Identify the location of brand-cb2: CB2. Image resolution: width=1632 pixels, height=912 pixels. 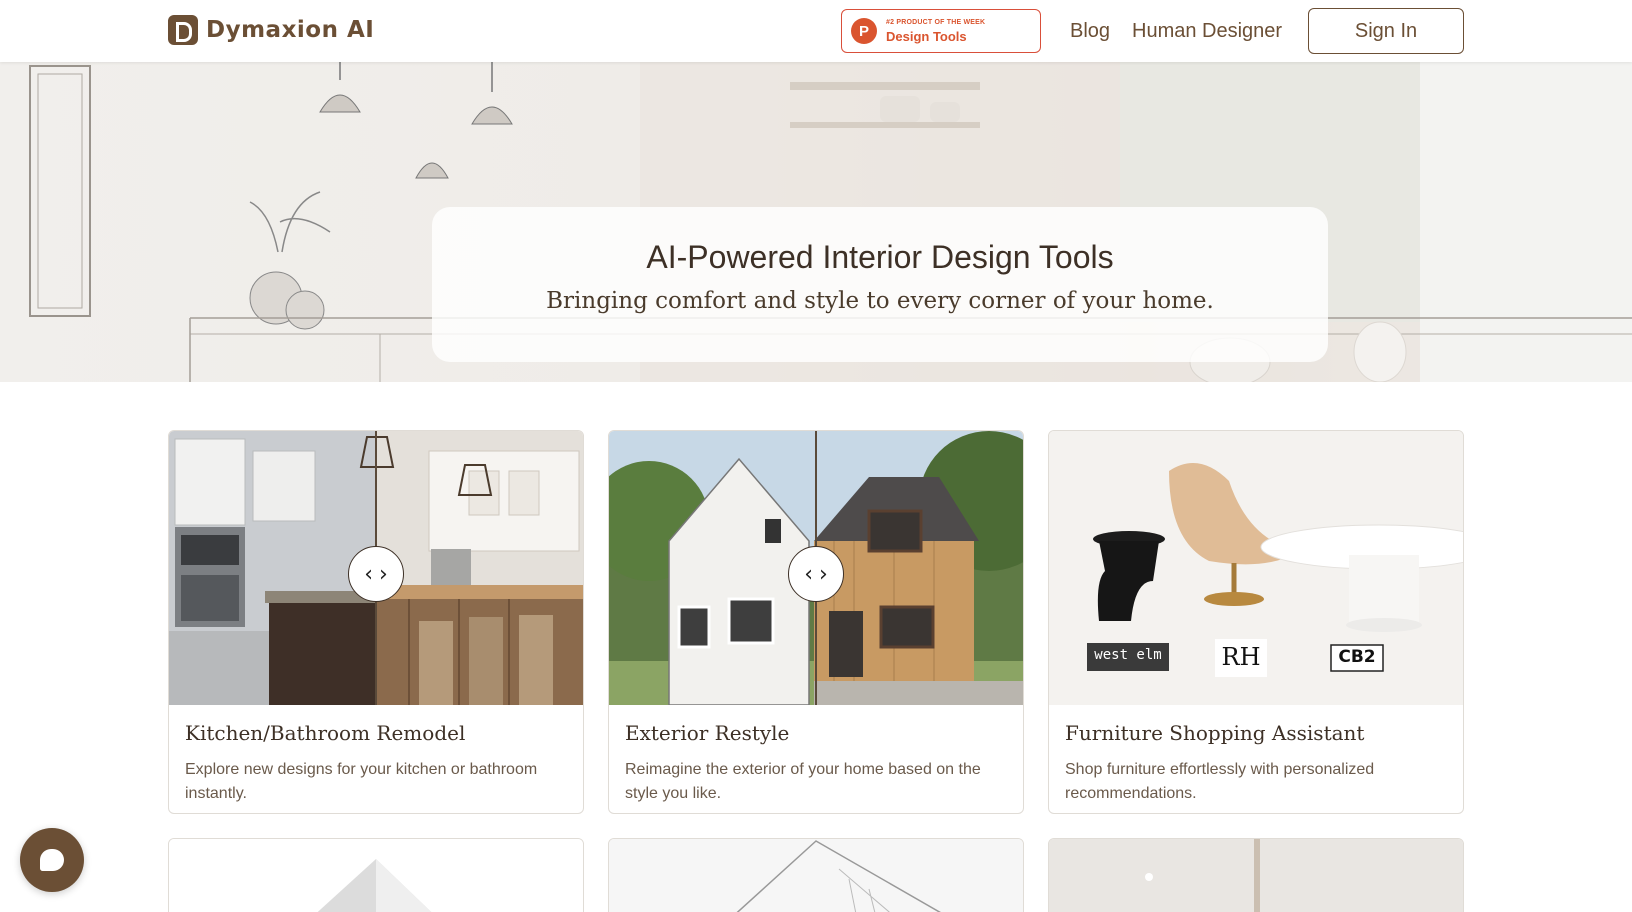
(1357, 657).